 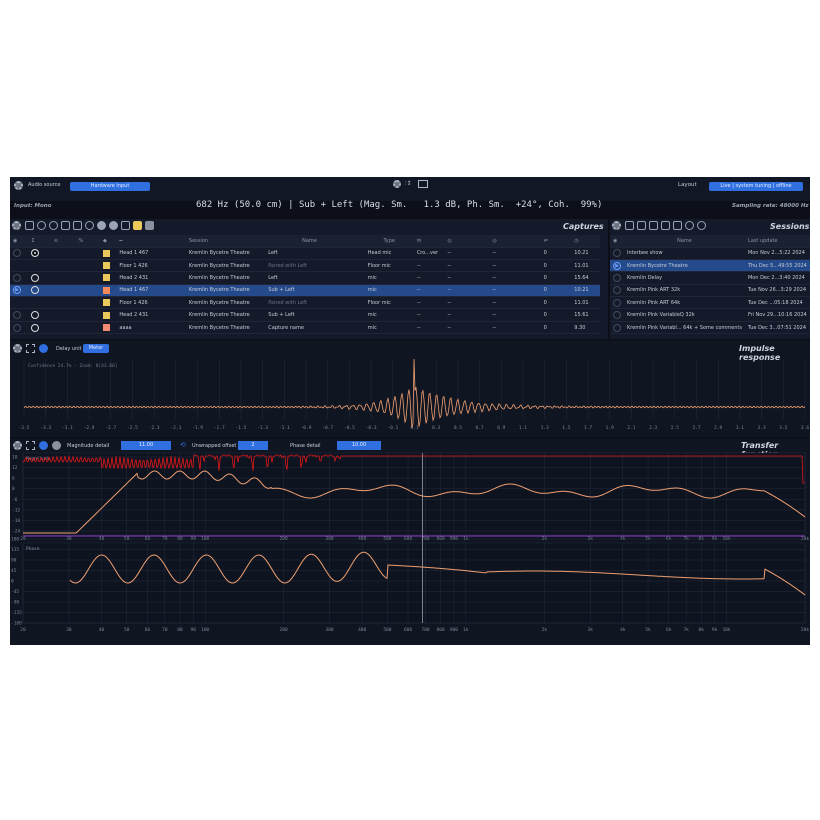 I want to click on col-name: Name, so click(x=309, y=241).